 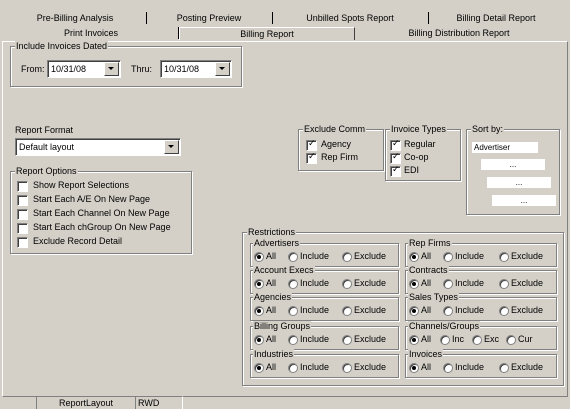 What do you see at coordinates (470, 310) in the screenshot?
I see `sales-types-include-label: Include` at bounding box center [470, 310].